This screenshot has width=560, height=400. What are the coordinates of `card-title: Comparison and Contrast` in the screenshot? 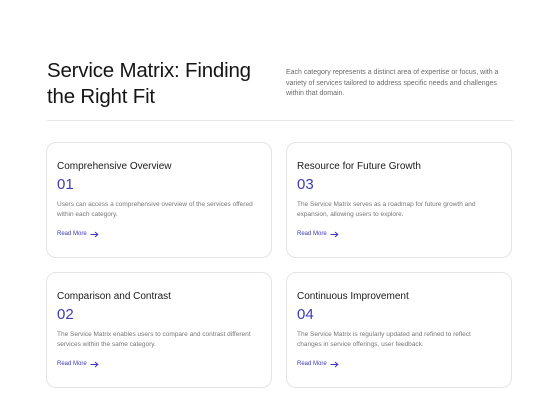 It's located at (114, 296).